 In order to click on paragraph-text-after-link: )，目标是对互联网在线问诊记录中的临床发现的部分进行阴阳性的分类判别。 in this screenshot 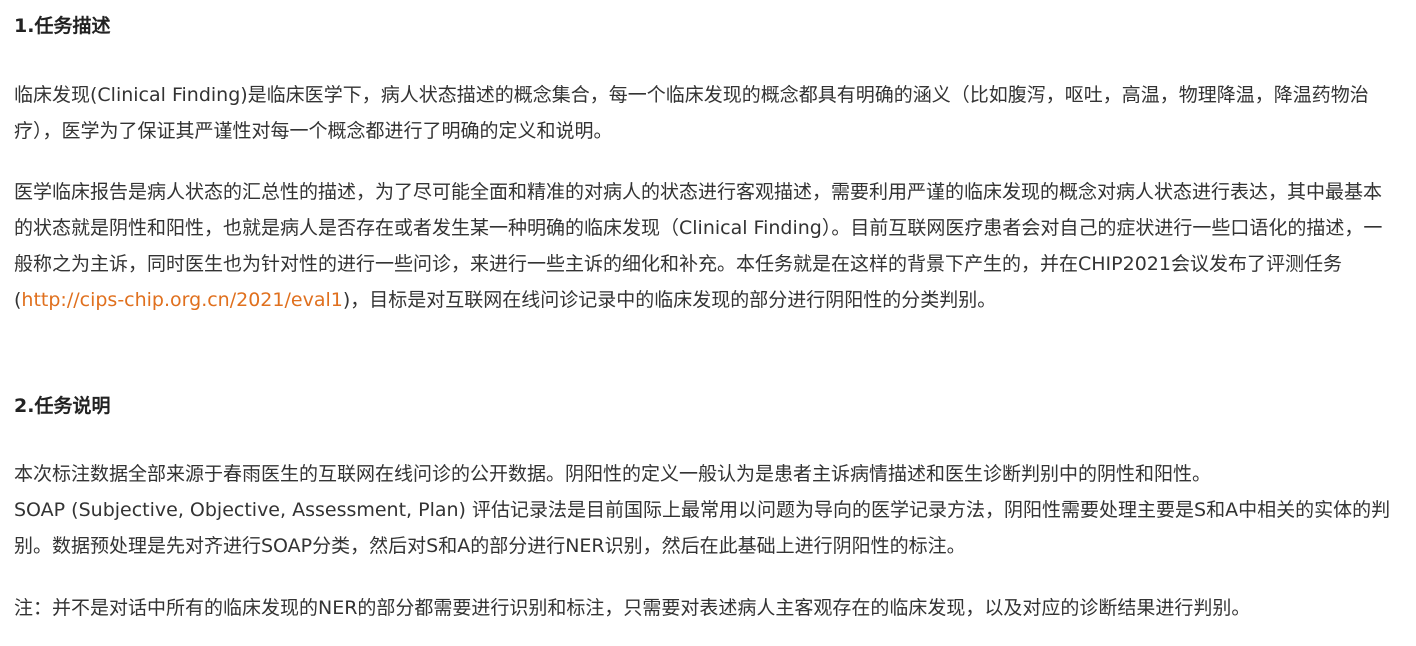, I will do `click(669, 300)`.